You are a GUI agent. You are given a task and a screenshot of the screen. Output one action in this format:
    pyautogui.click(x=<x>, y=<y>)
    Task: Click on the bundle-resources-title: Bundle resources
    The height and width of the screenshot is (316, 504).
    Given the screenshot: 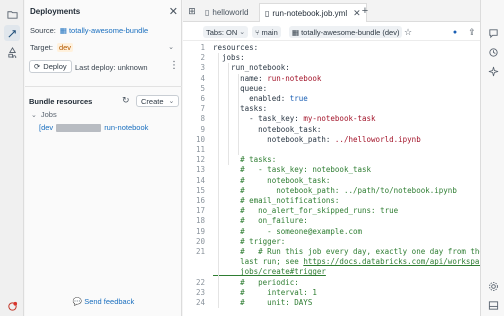 What is the action you would take?
    pyautogui.click(x=61, y=101)
    